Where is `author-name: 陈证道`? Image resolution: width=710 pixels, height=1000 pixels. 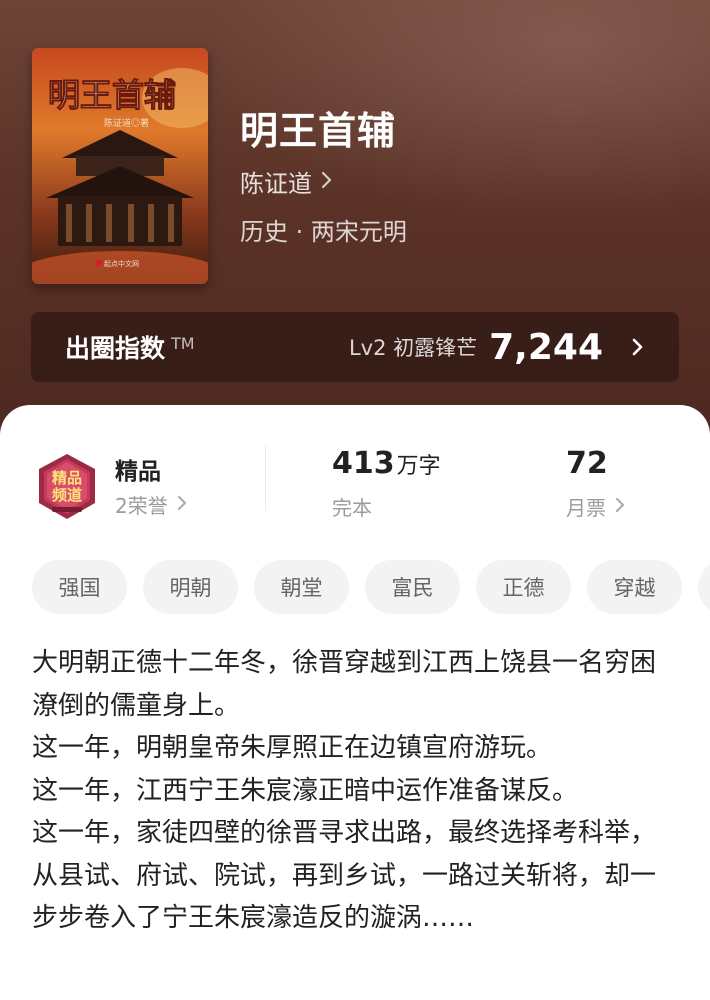
author-name: 陈证道 is located at coordinates (276, 184).